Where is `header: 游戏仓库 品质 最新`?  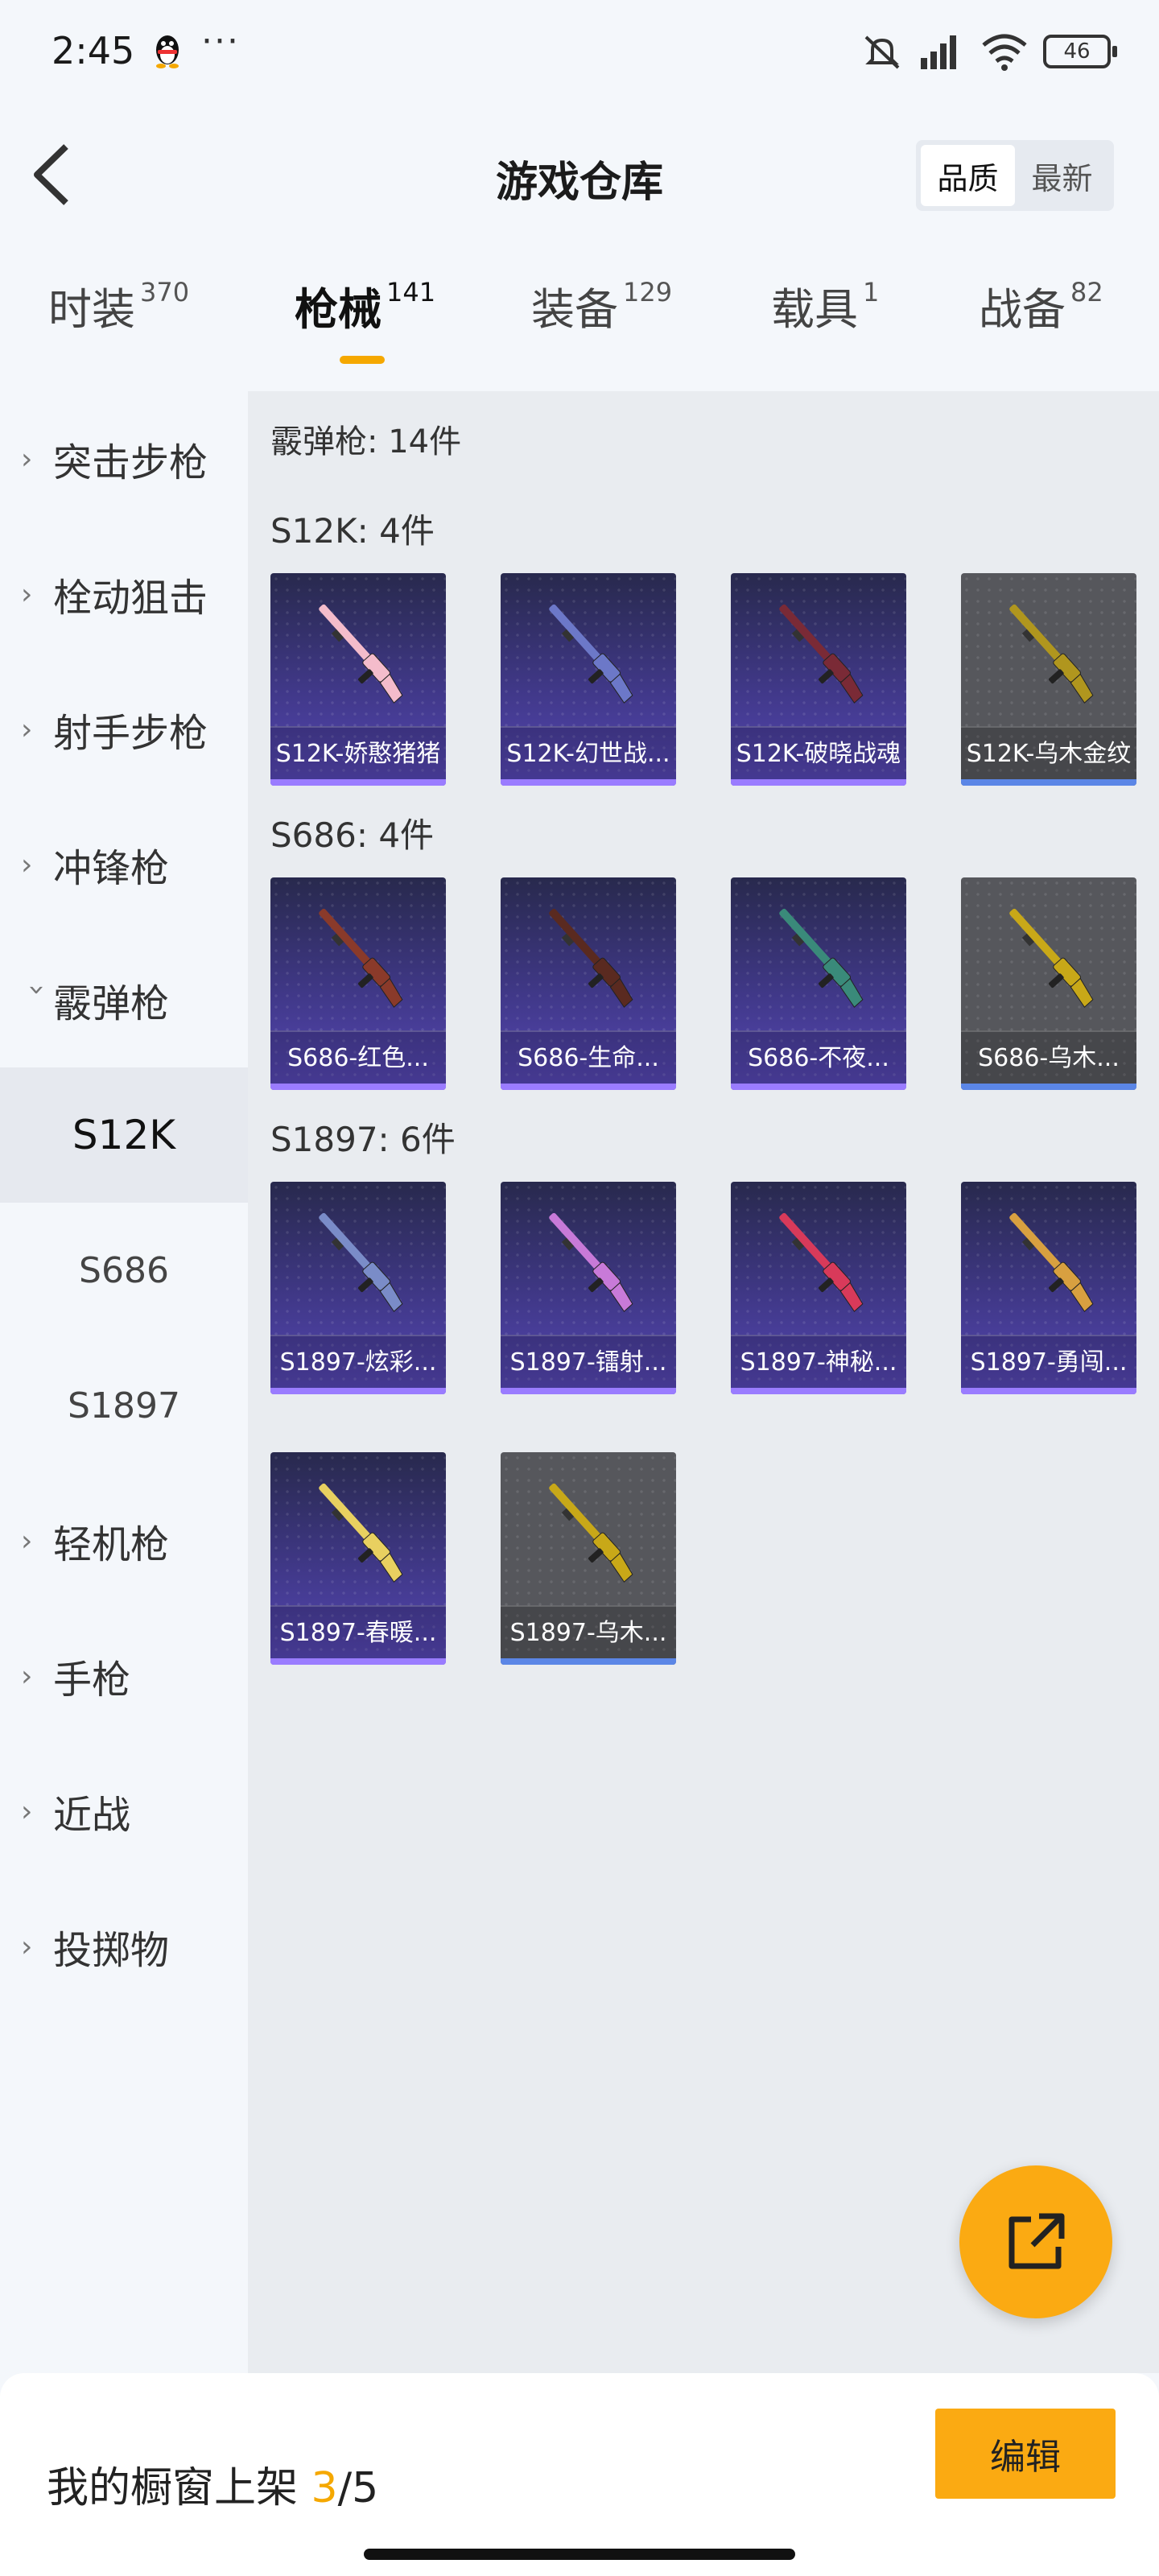 header: 游戏仓库 品质 最新 is located at coordinates (579, 177).